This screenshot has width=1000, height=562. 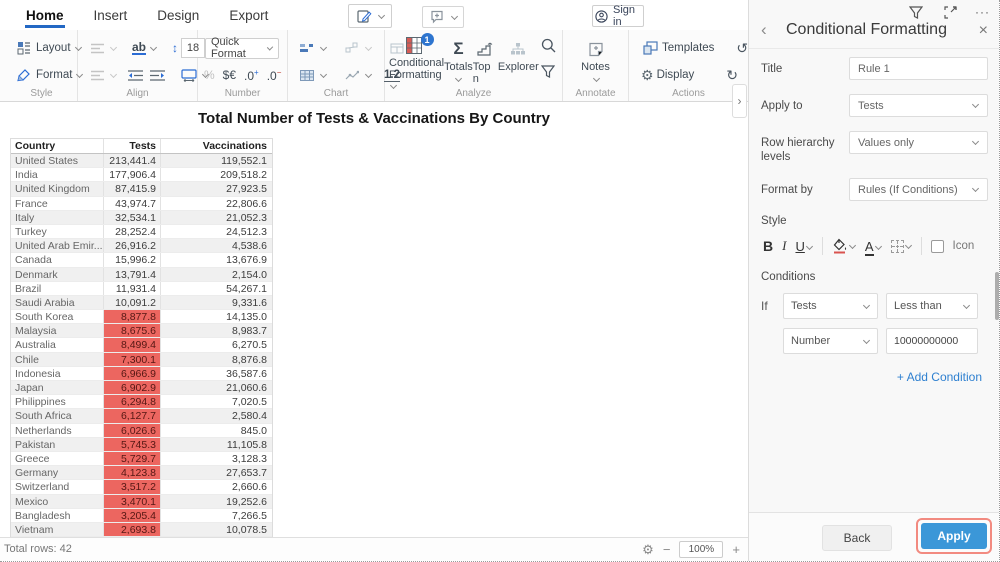 I want to click on apply-button: Apply, so click(x=954, y=536).